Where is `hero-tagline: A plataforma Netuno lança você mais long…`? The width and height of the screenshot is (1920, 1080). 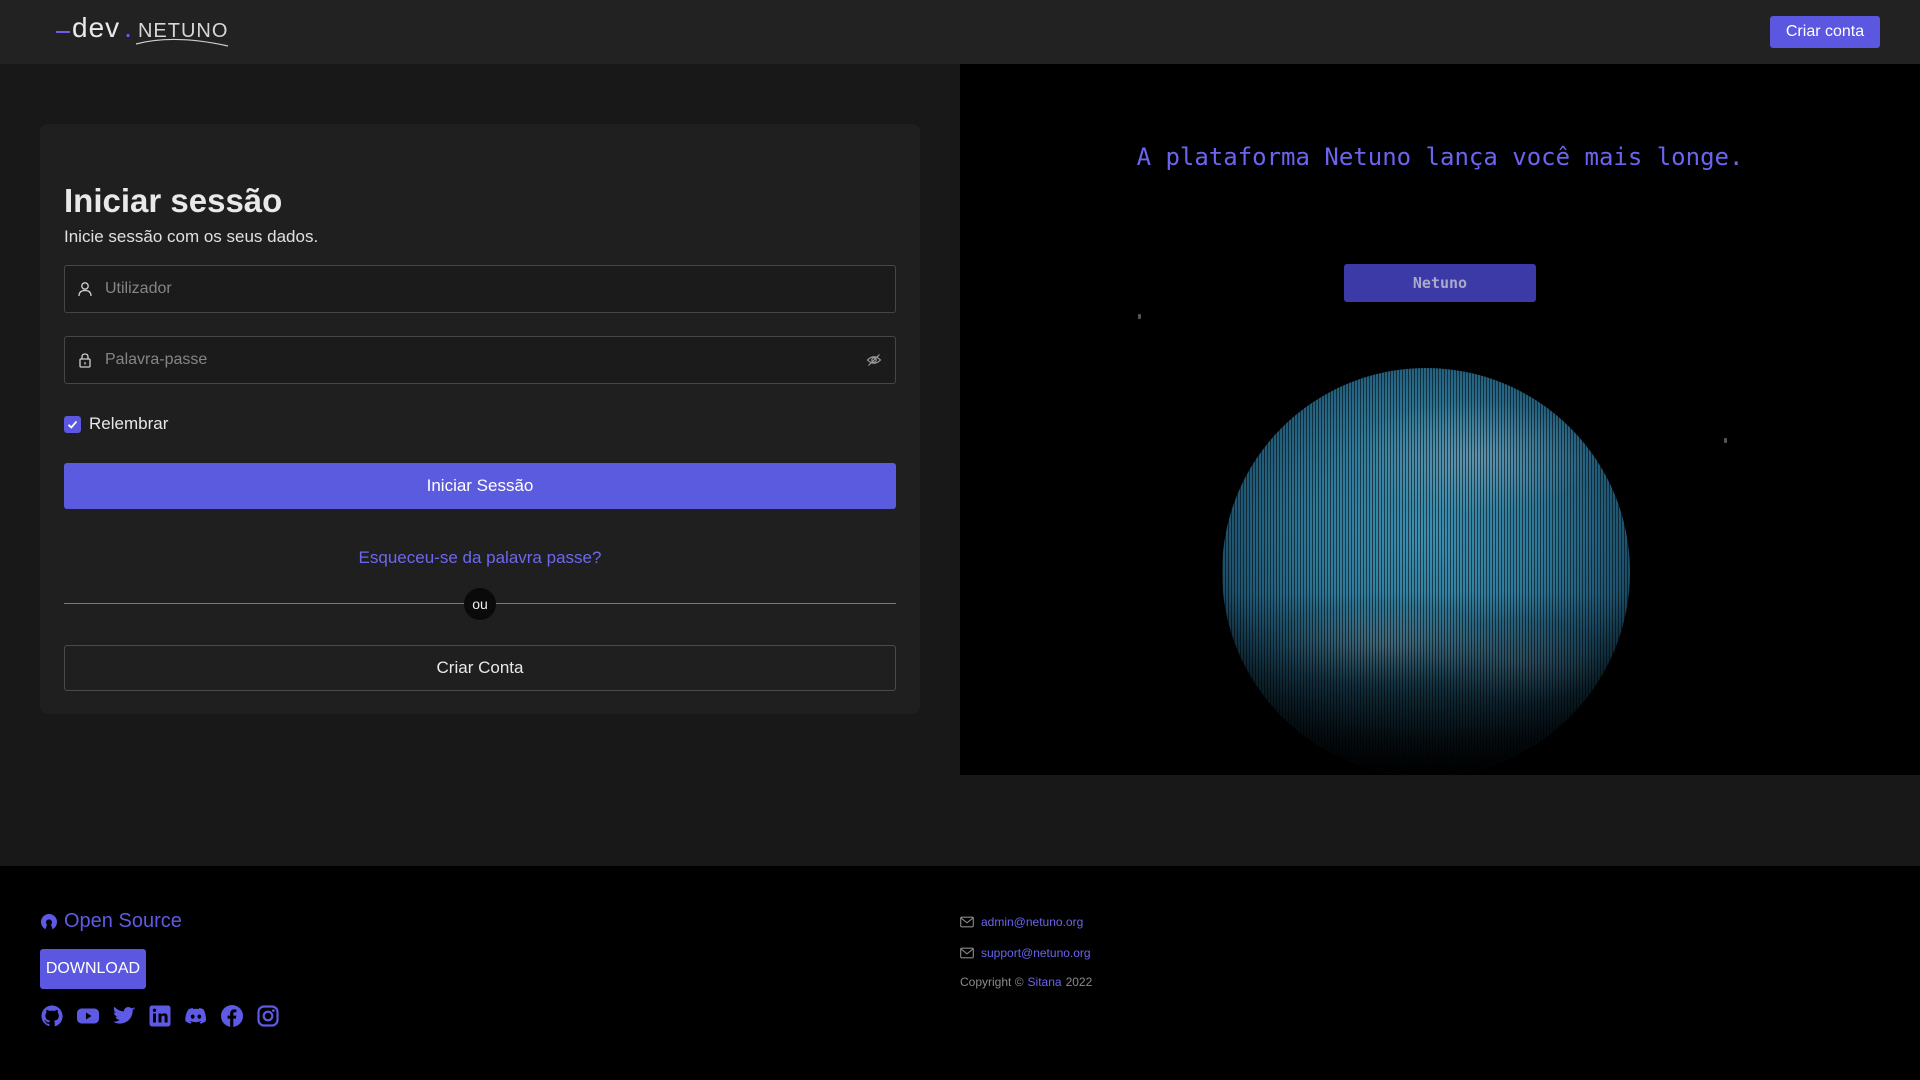 hero-tagline: A plataforma Netuno lança você mais long… is located at coordinates (1440, 157).